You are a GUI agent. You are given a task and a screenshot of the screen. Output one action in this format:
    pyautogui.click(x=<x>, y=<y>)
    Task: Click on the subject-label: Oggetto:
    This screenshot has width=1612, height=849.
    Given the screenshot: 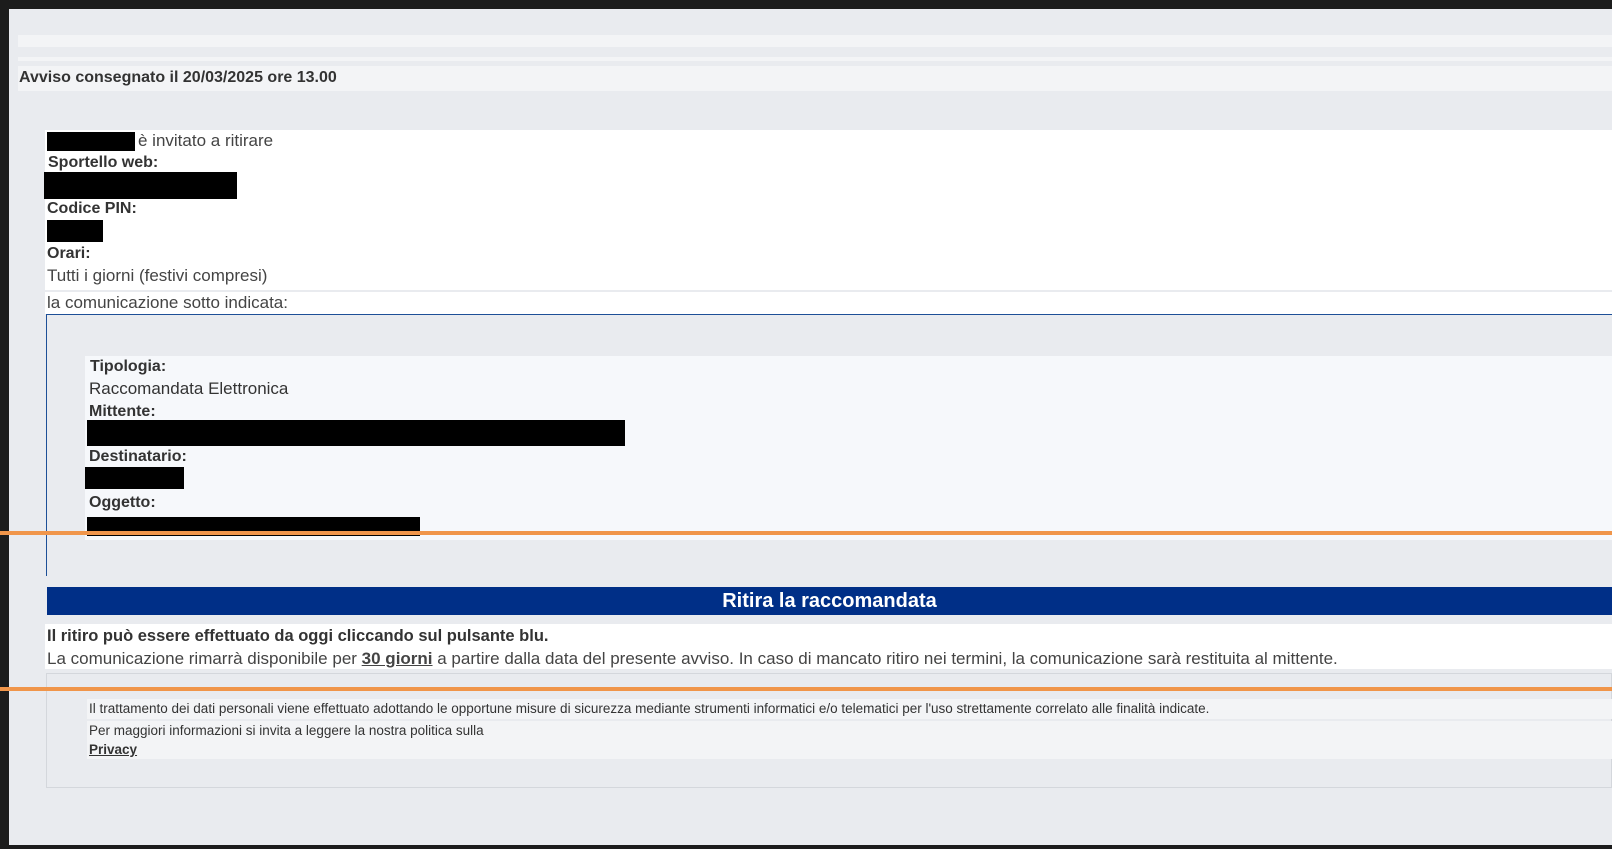 What is the action you would take?
    pyautogui.click(x=122, y=502)
    